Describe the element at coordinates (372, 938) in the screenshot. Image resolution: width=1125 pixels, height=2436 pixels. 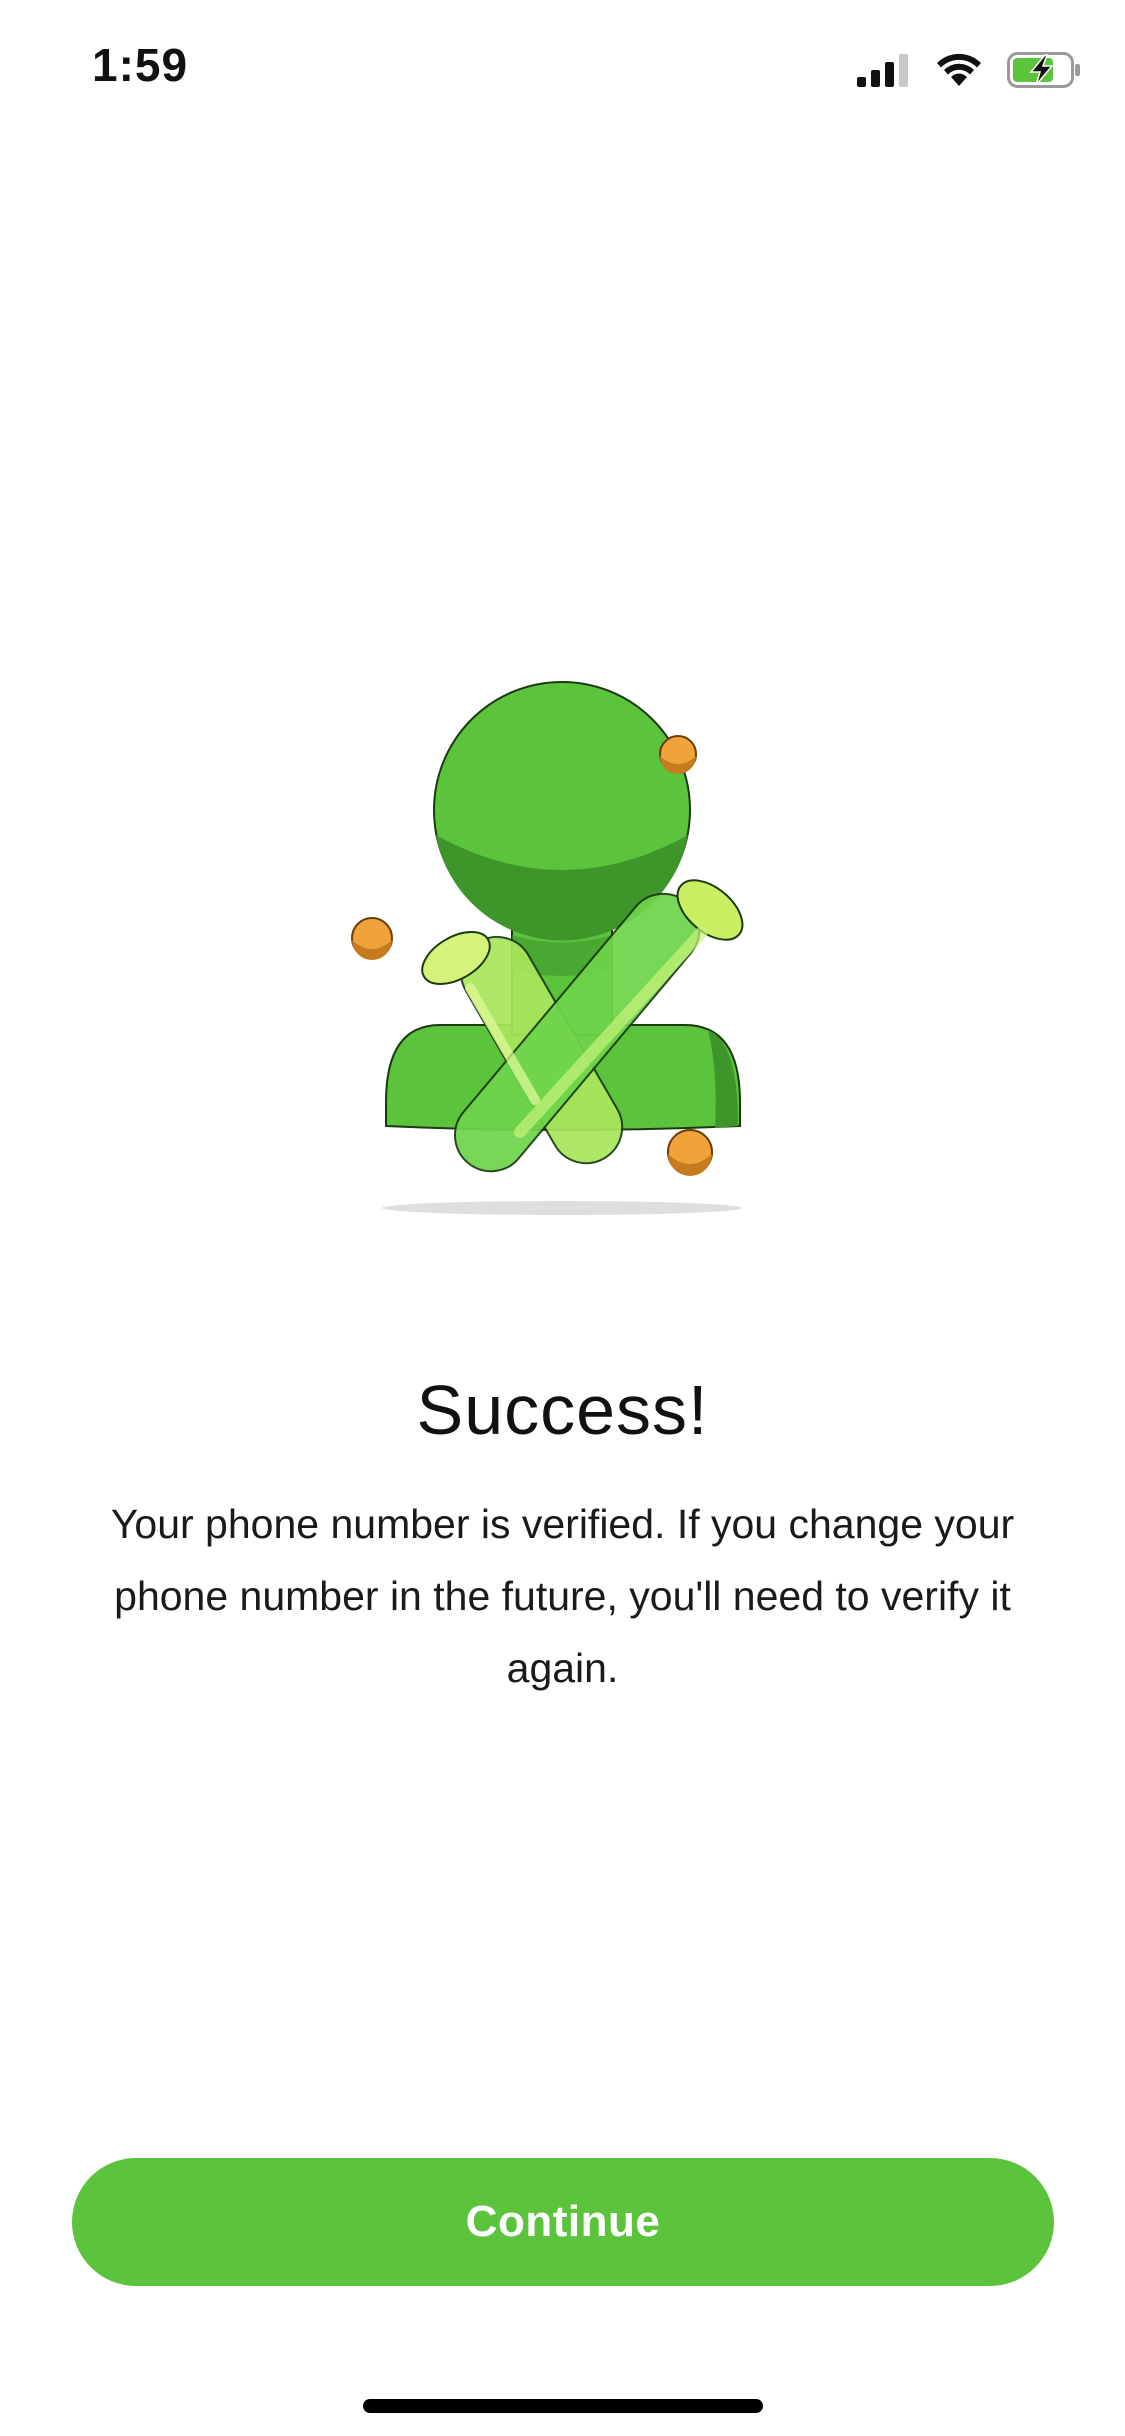
I see `orange-ball-left` at that location.